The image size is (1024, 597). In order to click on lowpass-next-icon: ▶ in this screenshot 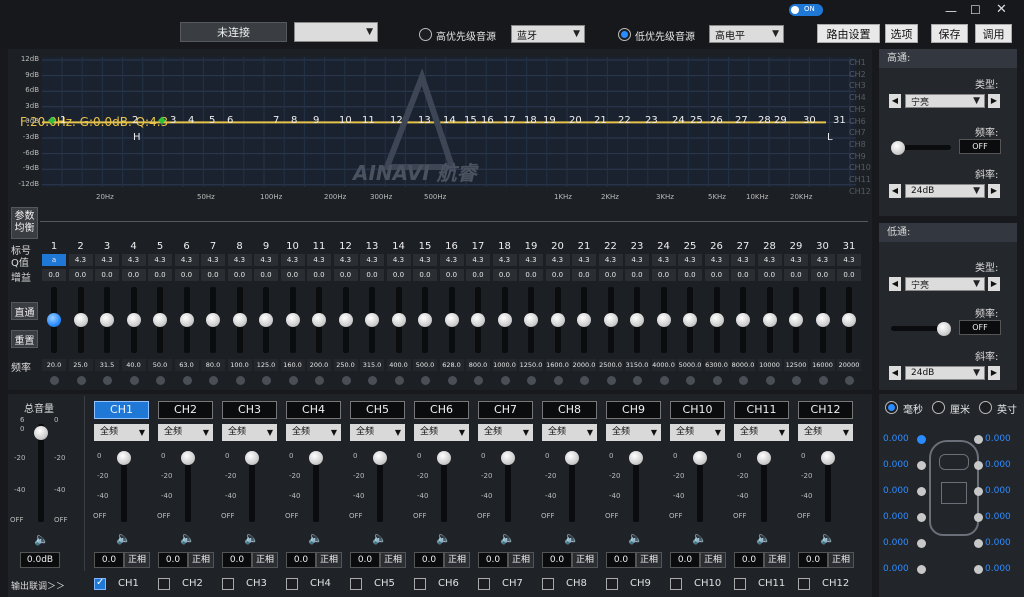, I will do `click(994, 284)`.